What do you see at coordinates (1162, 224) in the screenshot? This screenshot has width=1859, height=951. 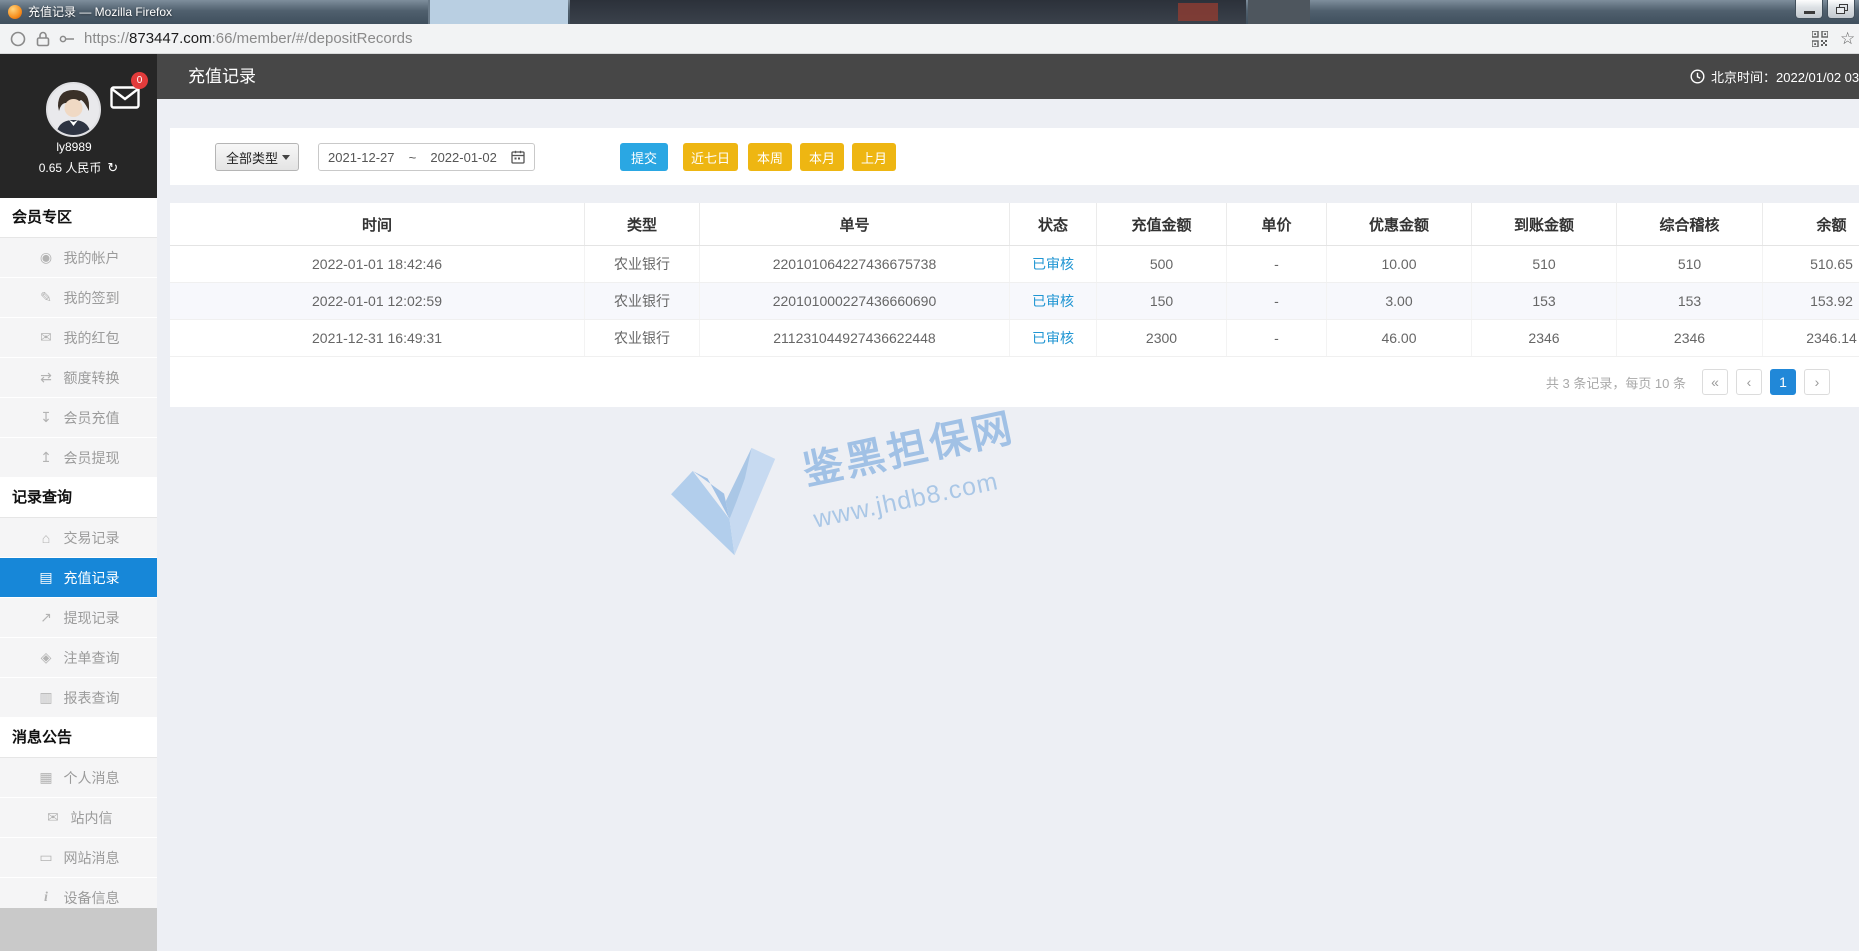 I see `column-header-amount: 充值金额` at bounding box center [1162, 224].